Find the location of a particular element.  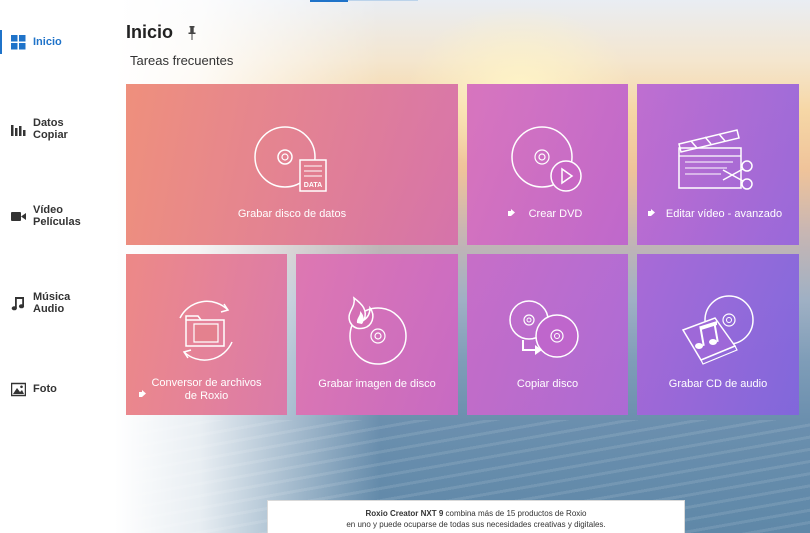

sidebar-item-label: Vídeo Películas is located at coordinates (57, 216).